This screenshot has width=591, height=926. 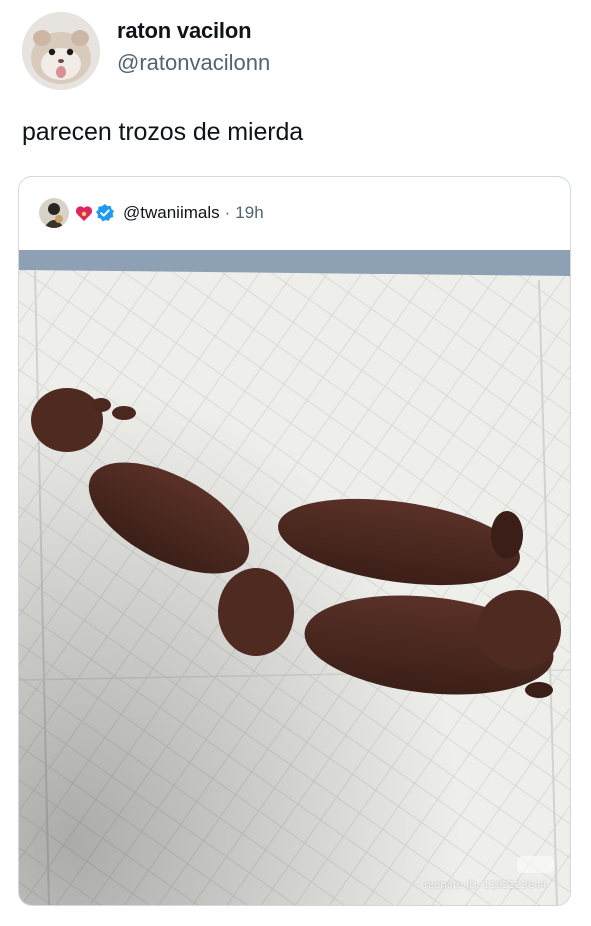 What do you see at coordinates (84, 213) in the screenshot?
I see `heart-emoji-icon` at bounding box center [84, 213].